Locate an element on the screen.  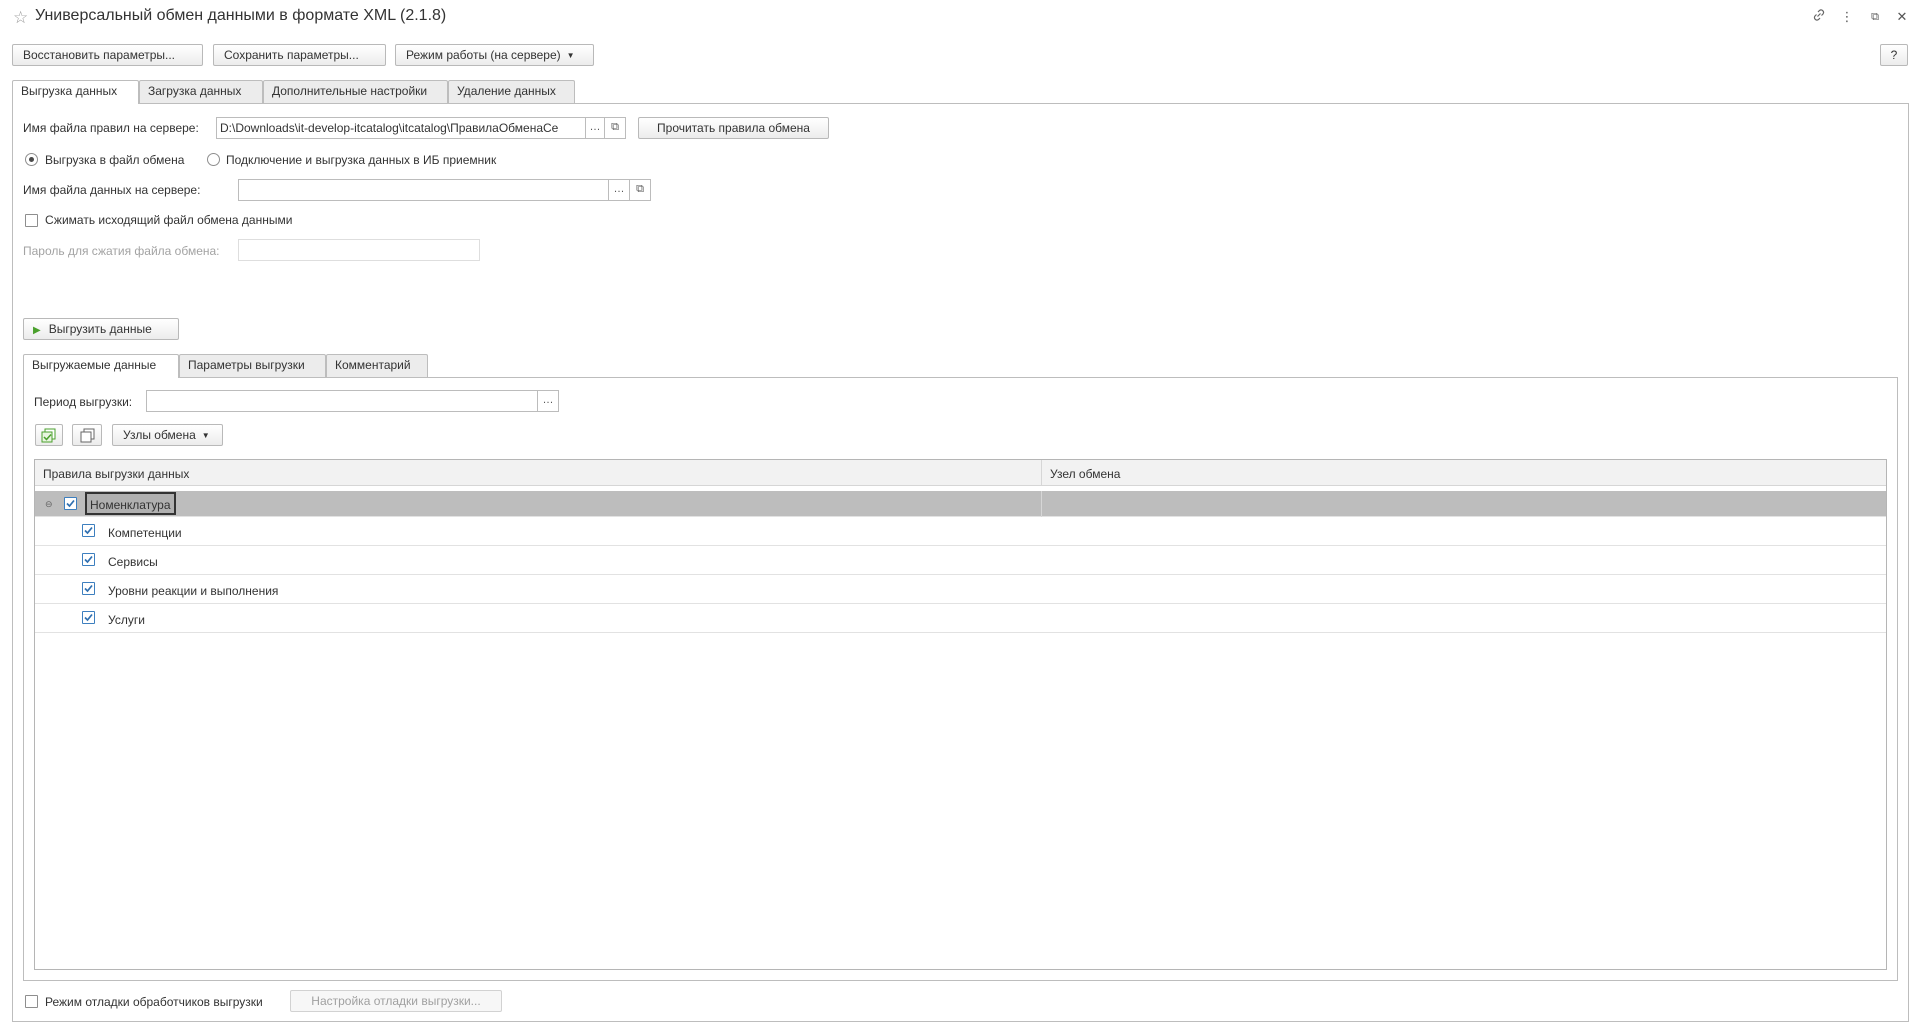
run-export-label: Выгрузить данные is located at coordinates (100, 329).